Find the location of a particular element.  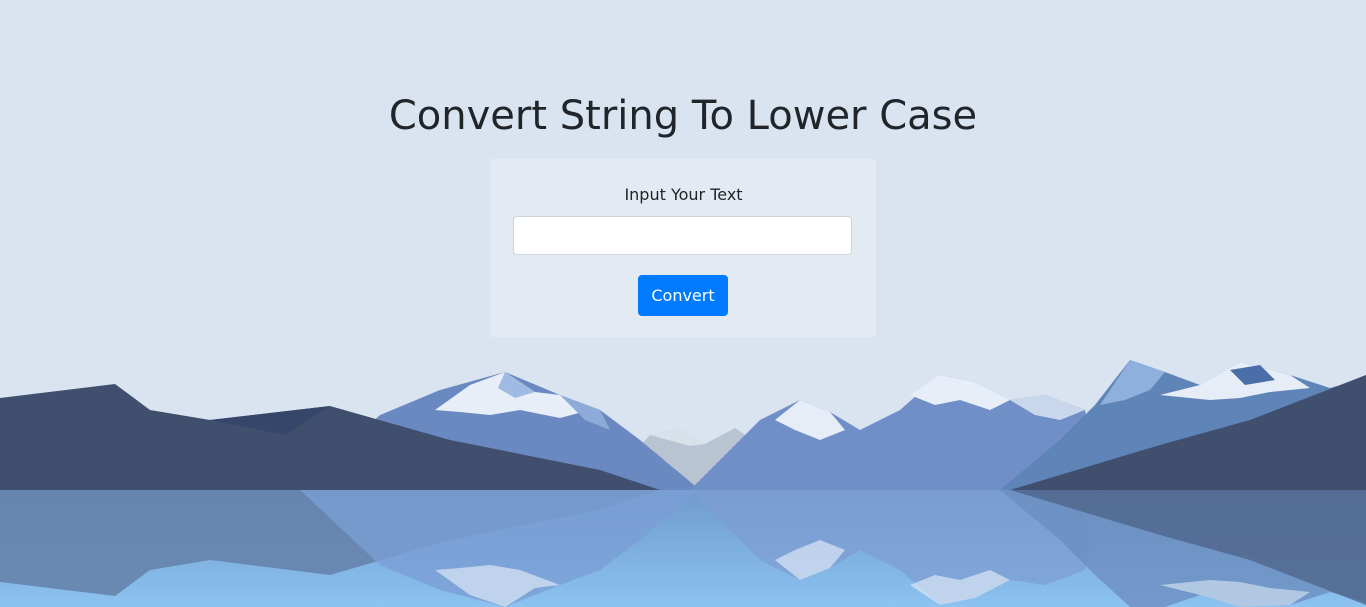

text-input is located at coordinates (682, 235).